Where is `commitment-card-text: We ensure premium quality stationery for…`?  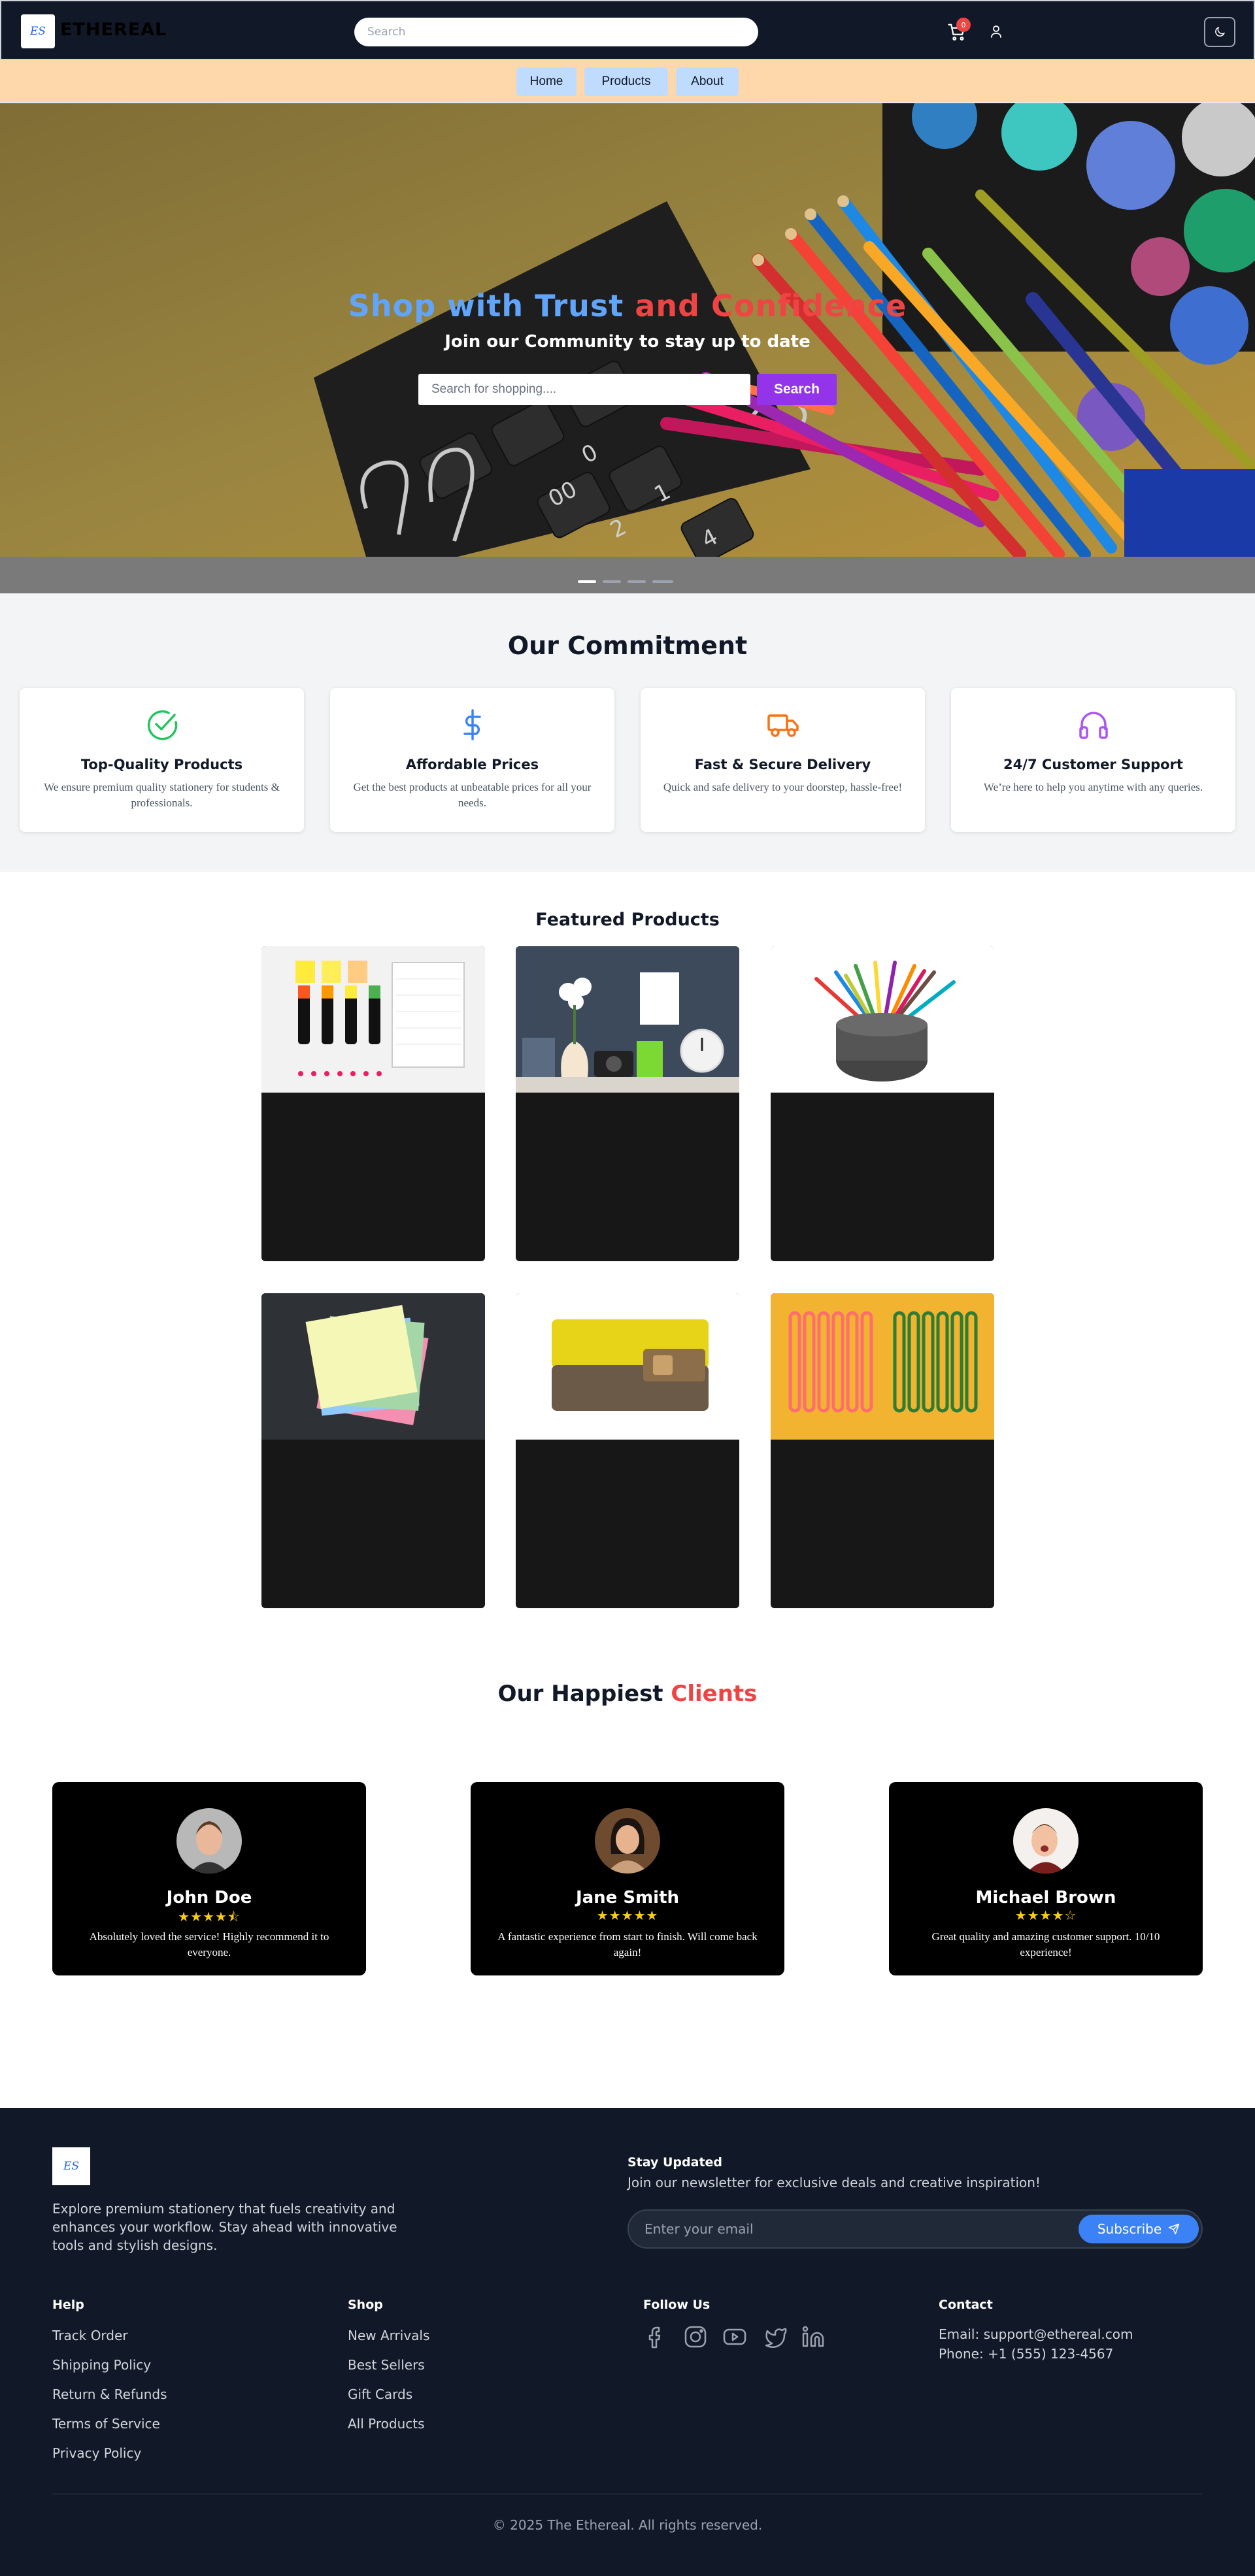 commitment-card-text: We ensure premium quality stationery for… is located at coordinates (162, 795).